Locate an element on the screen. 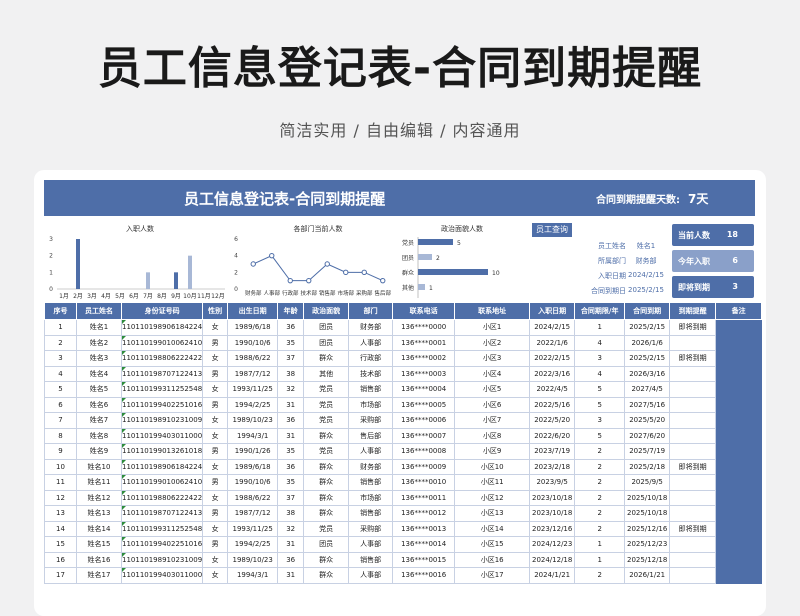 This screenshot has width=800, height=616. table-cell: 11 is located at coordinates (60, 482).